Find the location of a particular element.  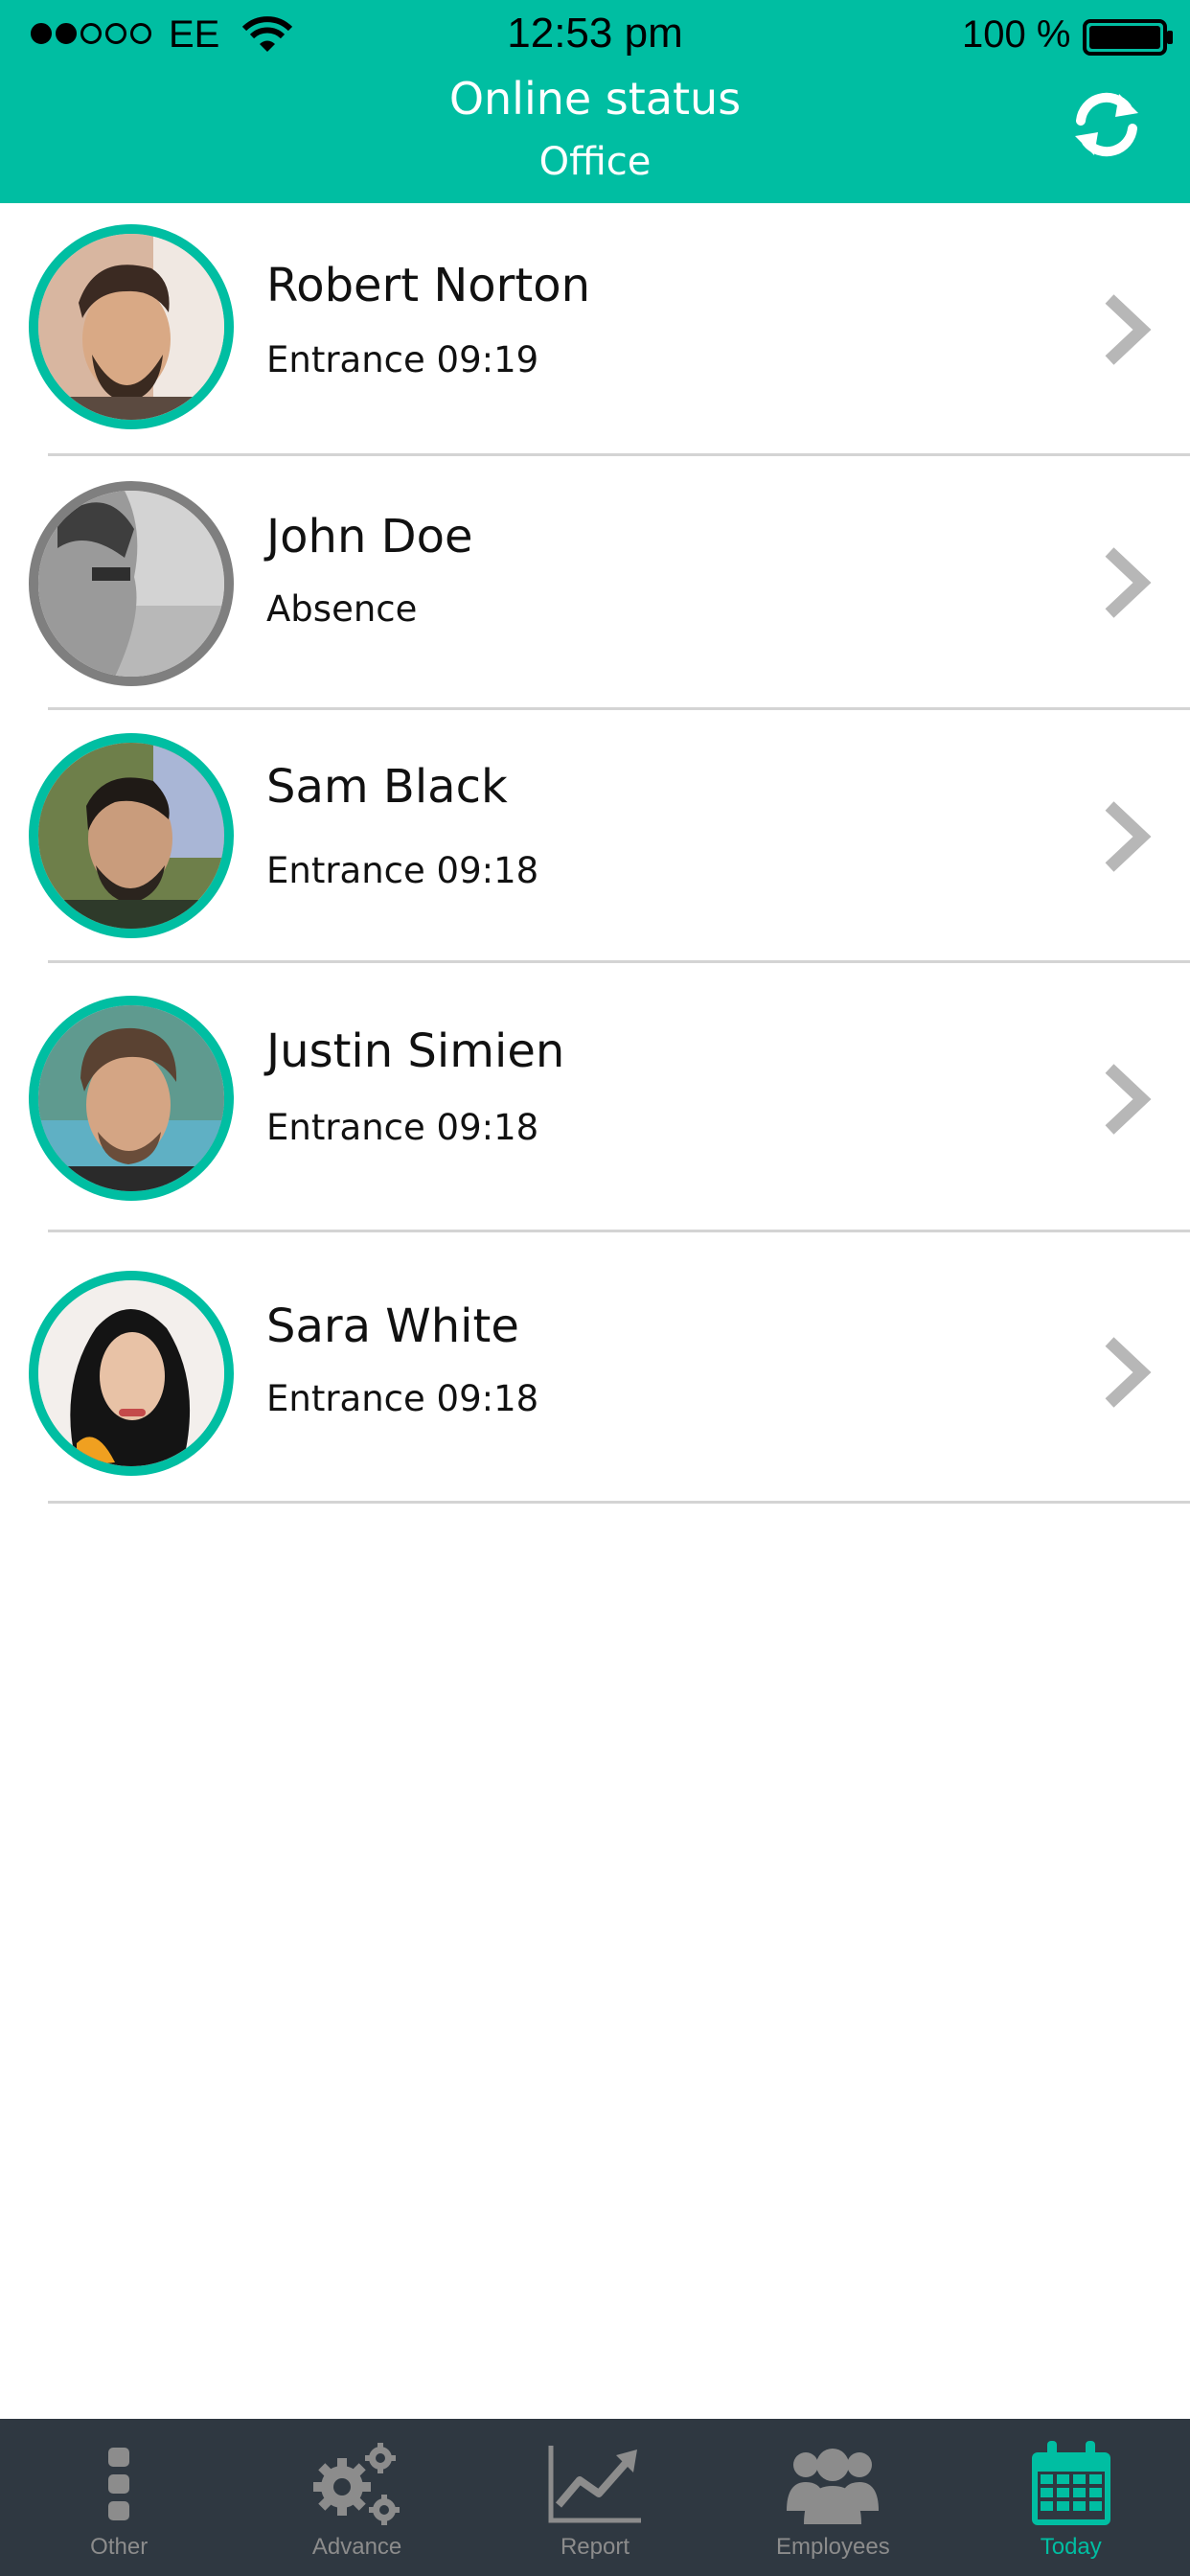

battery-icon is located at coordinates (1128, 37).